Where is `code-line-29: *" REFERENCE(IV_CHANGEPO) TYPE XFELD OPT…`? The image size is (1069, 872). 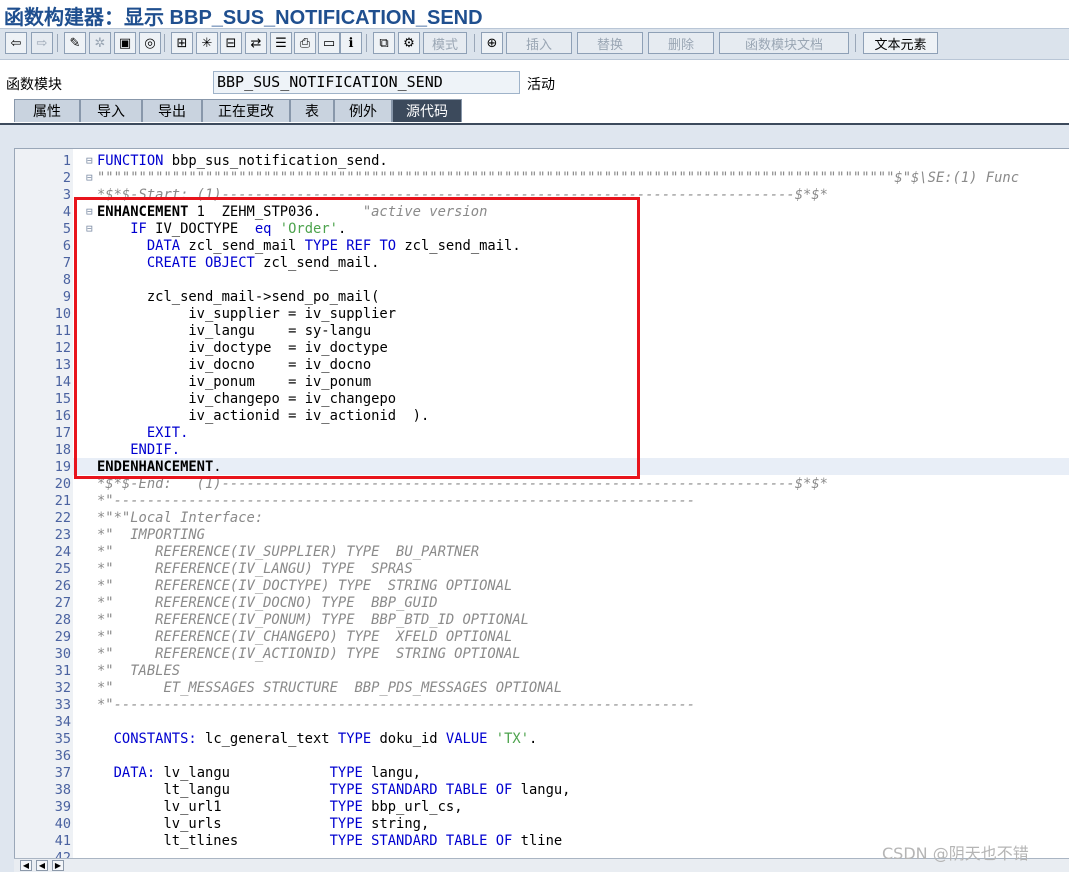 code-line-29: *" REFERENCE(IV_CHANGEPO) TYPE XFELD OPT… is located at coordinates (305, 637).